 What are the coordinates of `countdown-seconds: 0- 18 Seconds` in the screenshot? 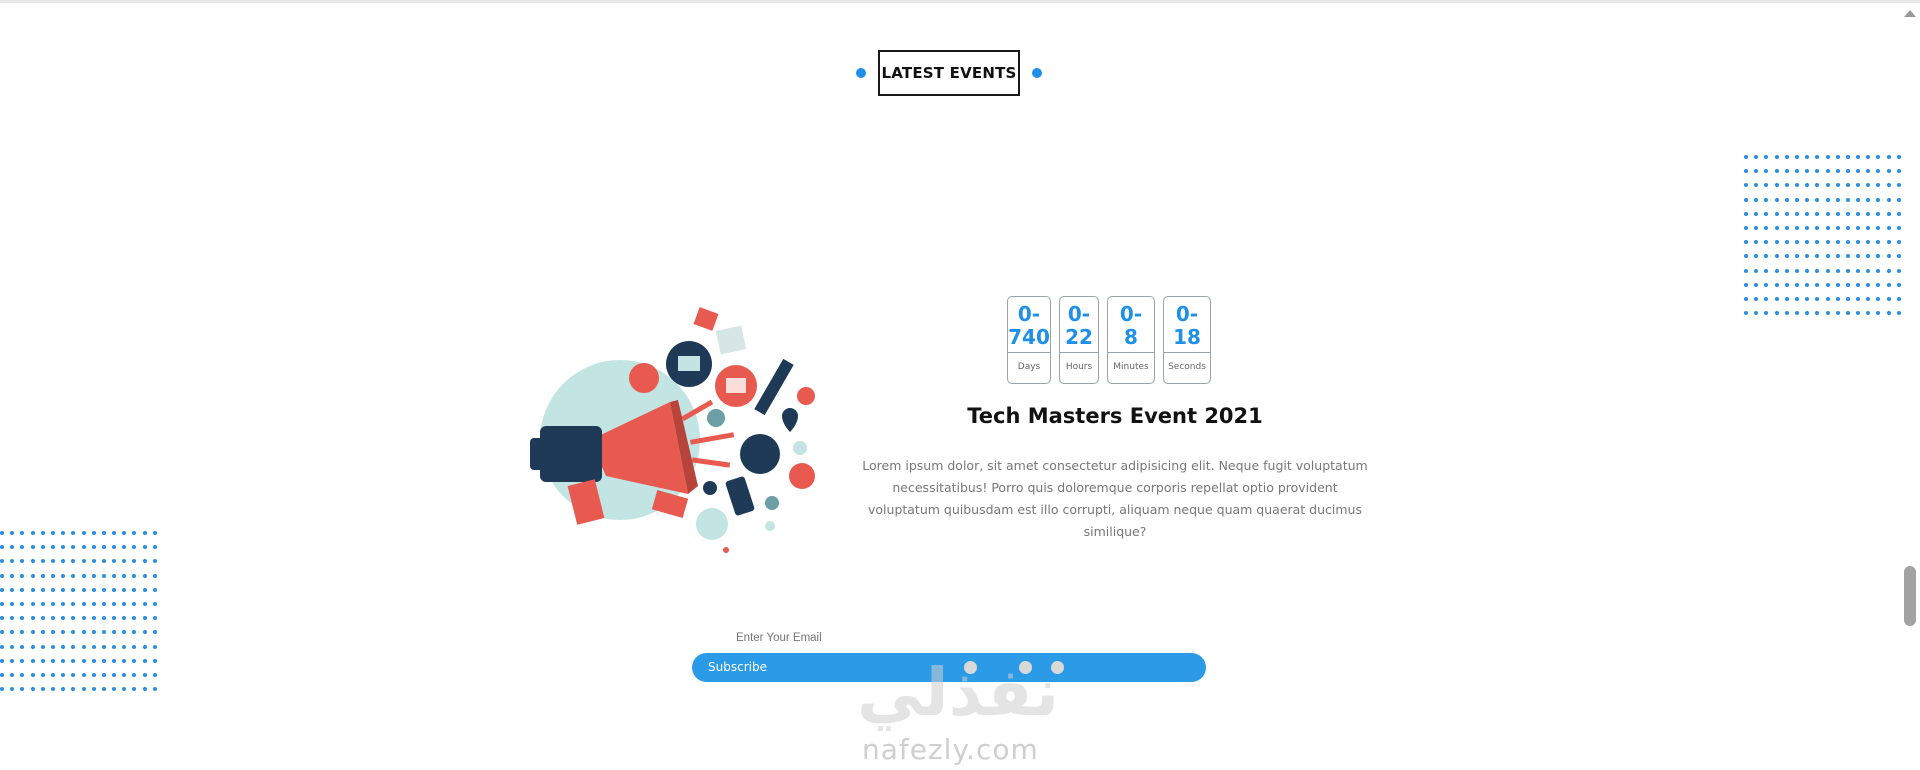 It's located at (1187, 340).